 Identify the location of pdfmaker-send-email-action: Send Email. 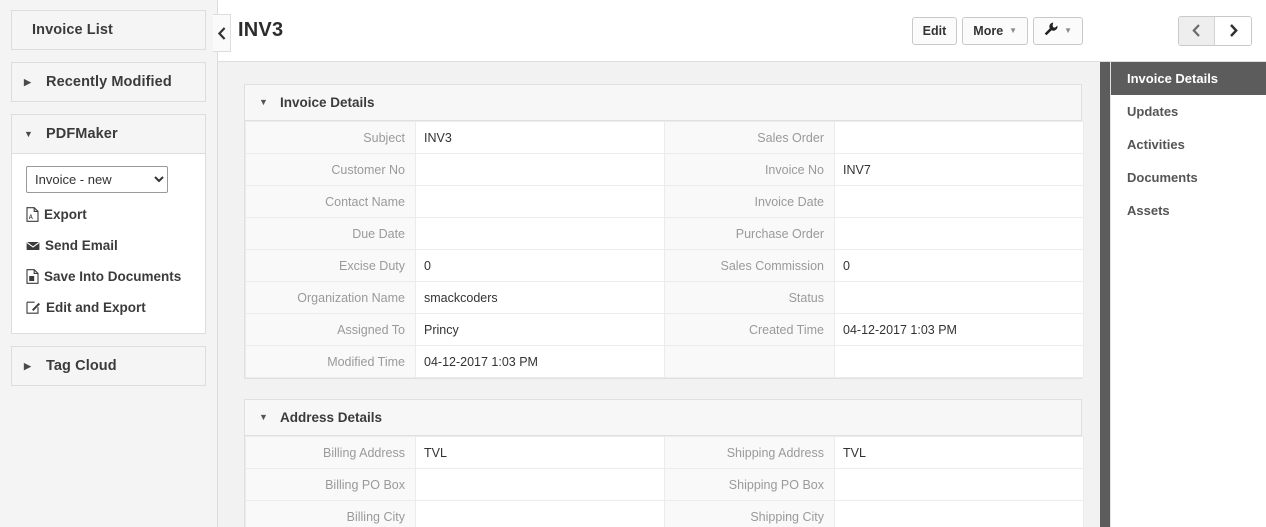
(108, 245).